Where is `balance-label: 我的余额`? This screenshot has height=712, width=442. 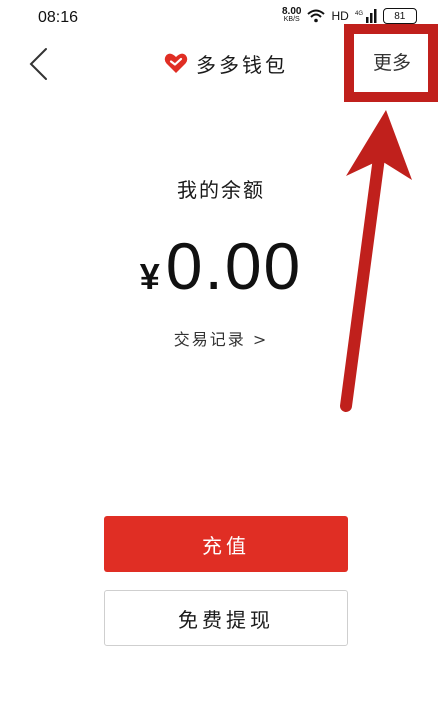 balance-label: 我的余额 is located at coordinates (221, 190).